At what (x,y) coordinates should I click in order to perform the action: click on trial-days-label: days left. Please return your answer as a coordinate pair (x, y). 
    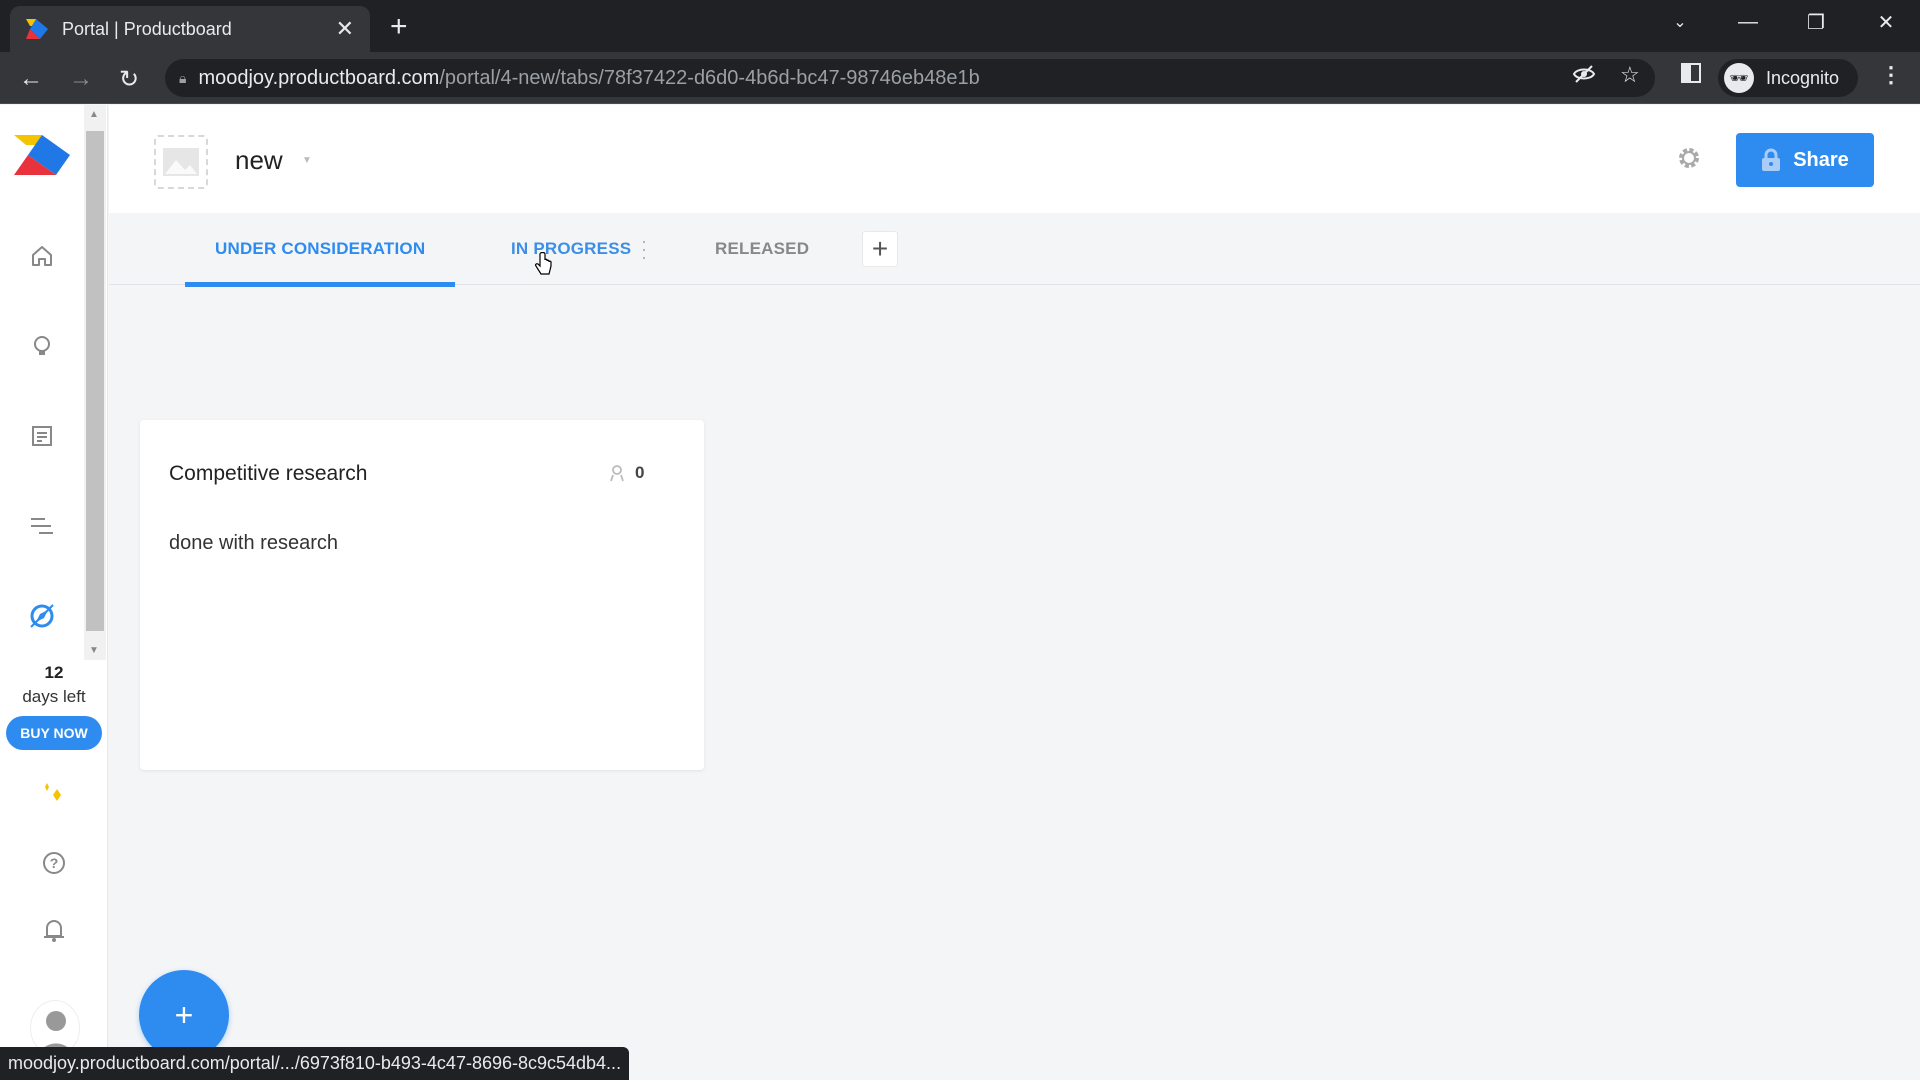
    Looking at the image, I should click on (54, 696).